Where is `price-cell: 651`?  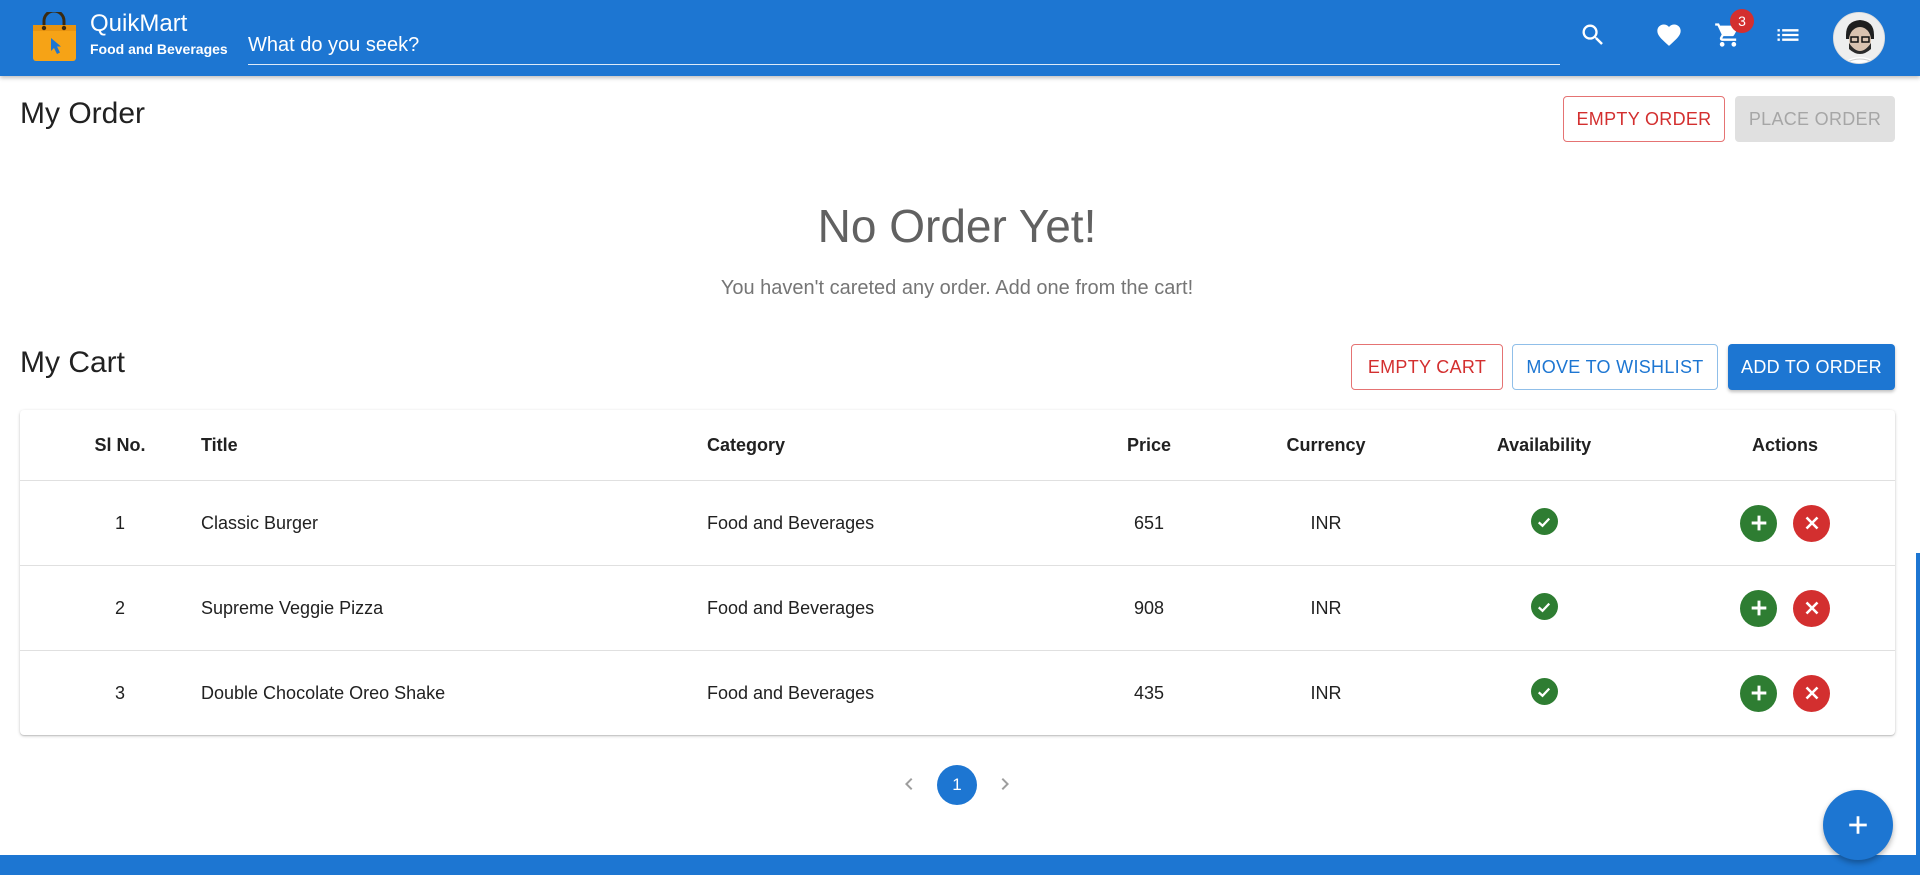
price-cell: 651 is located at coordinates (1149, 522).